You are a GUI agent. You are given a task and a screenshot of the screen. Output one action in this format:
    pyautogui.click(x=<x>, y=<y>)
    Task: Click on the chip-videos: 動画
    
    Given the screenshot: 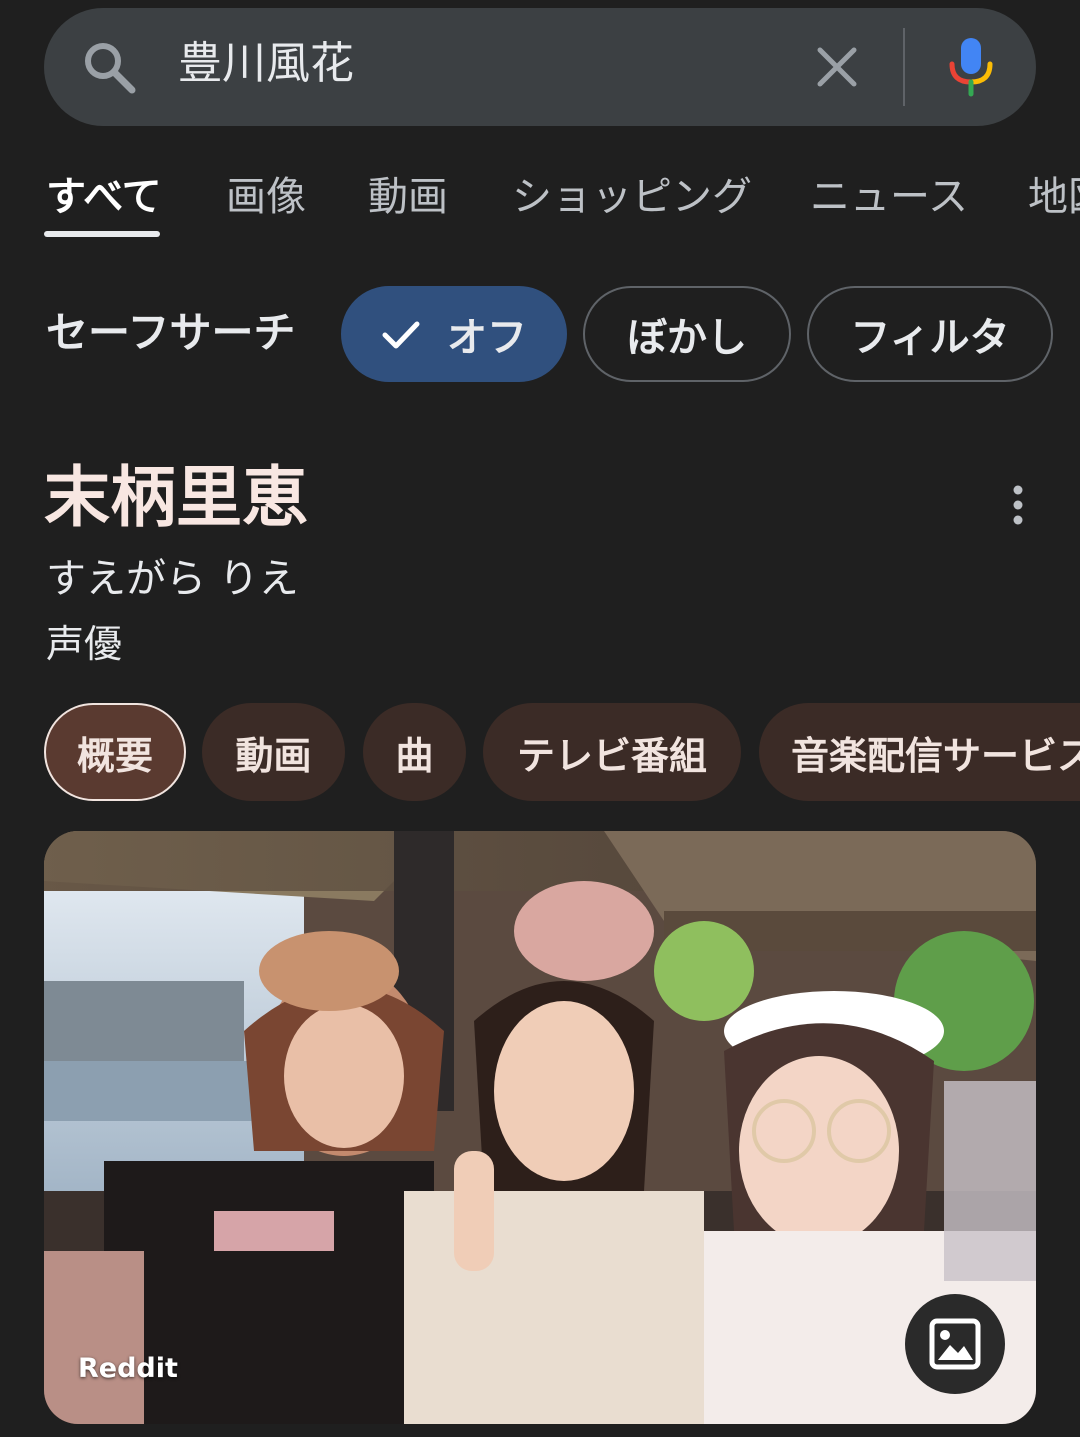 What is the action you would take?
    pyautogui.click(x=273, y=752)
    